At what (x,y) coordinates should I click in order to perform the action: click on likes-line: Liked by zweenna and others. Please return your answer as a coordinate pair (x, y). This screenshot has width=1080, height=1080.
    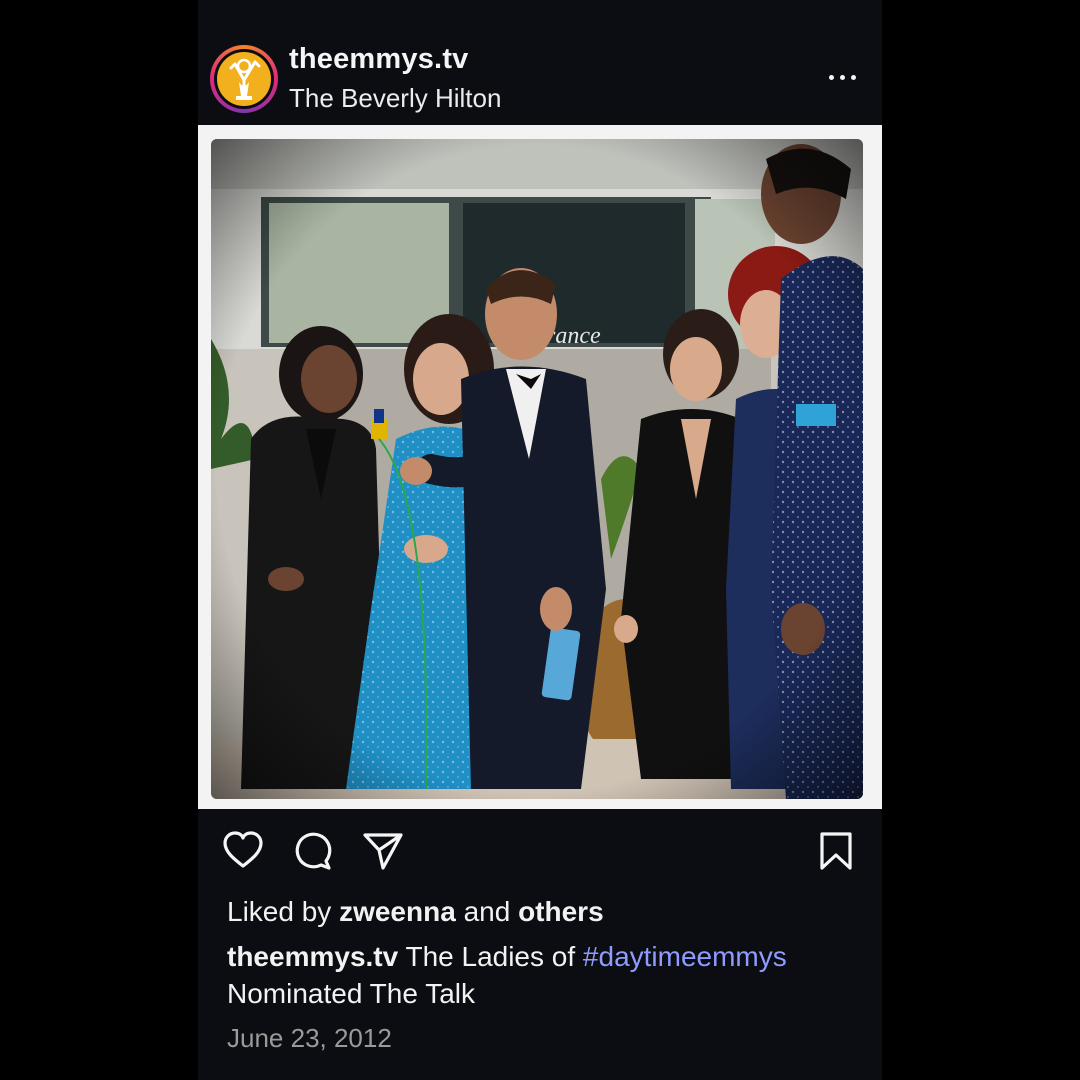
    Looking at the image, I should click on (415, 912).